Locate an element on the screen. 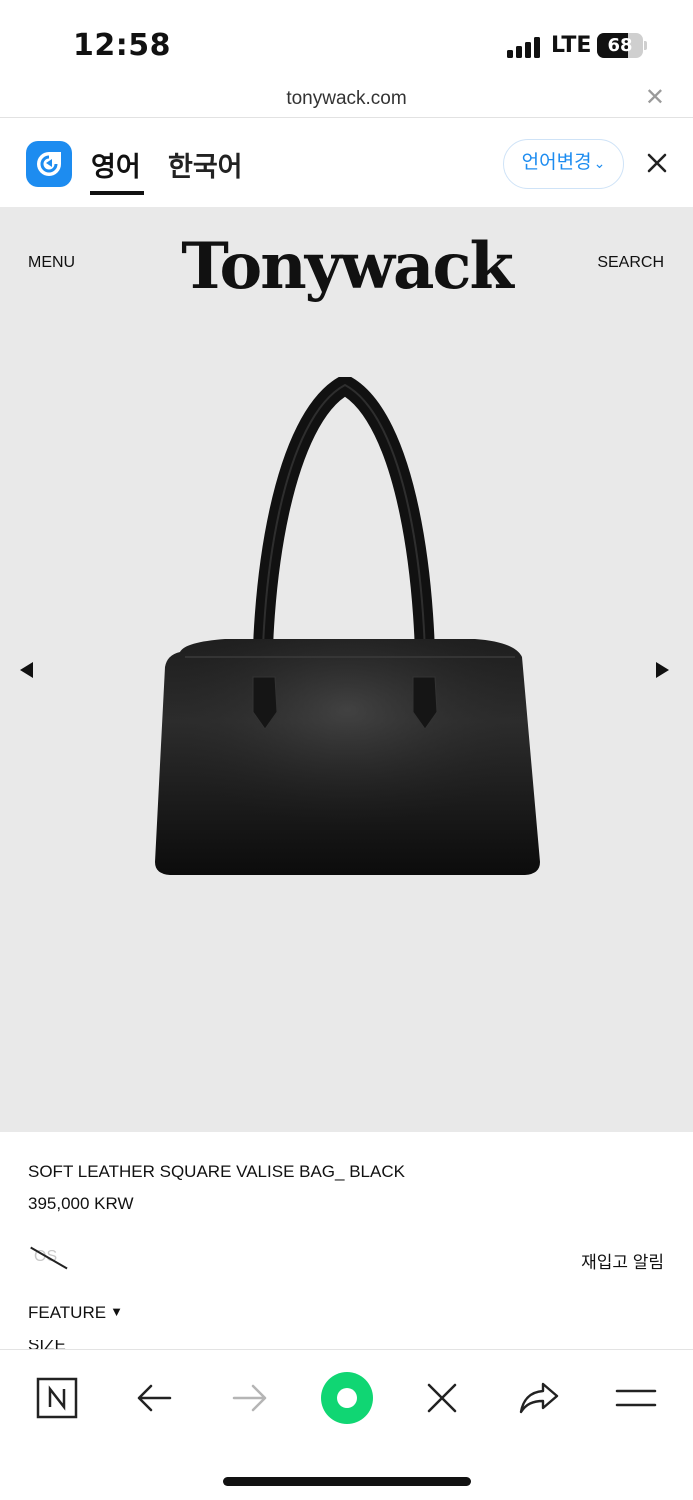 The image size is (693, 1500). status-bar: 12:58 LTE 68 is located at coordinates (346, 40).